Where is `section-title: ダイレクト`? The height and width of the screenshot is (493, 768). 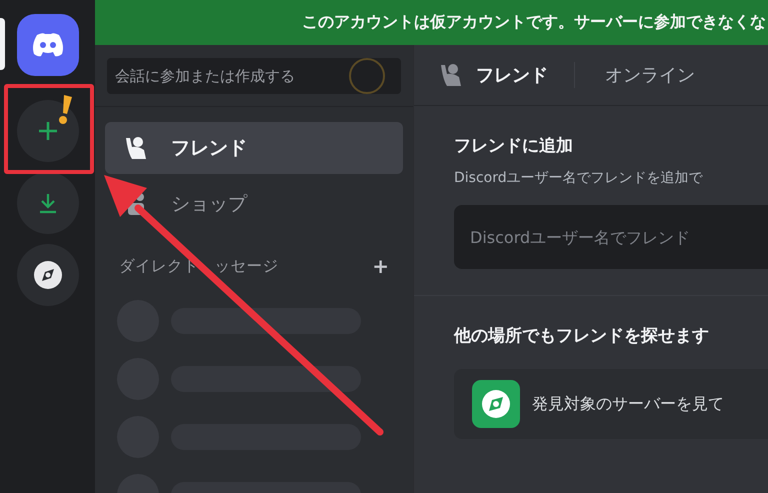
section-title: ダイレクト is located at coordinates (159, 266).